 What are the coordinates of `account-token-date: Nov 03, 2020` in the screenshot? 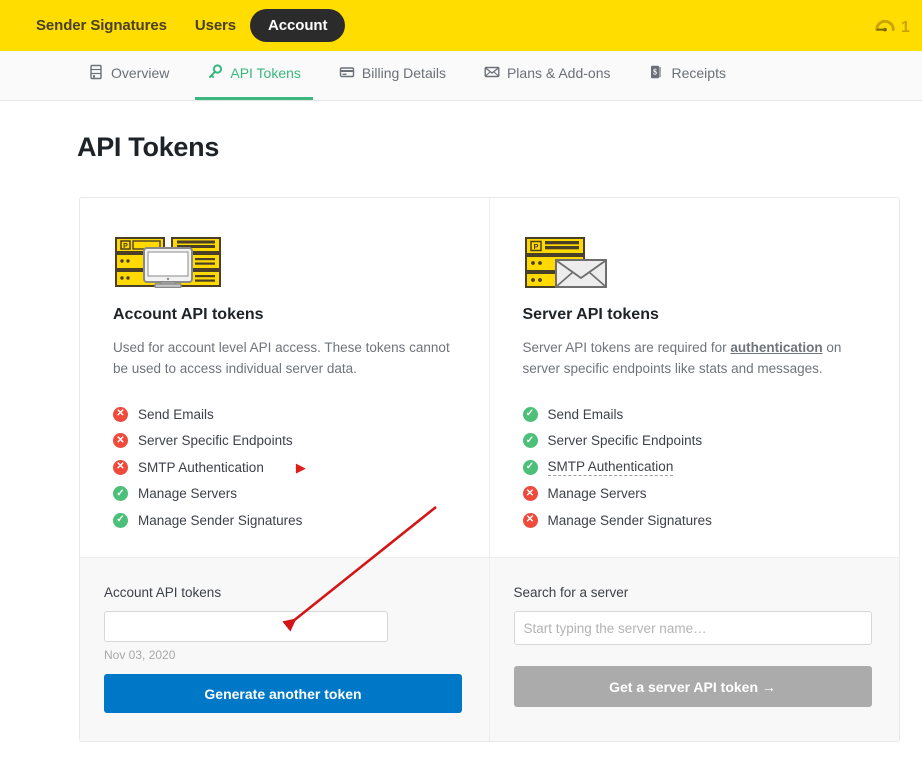 It's located at (140, 655).